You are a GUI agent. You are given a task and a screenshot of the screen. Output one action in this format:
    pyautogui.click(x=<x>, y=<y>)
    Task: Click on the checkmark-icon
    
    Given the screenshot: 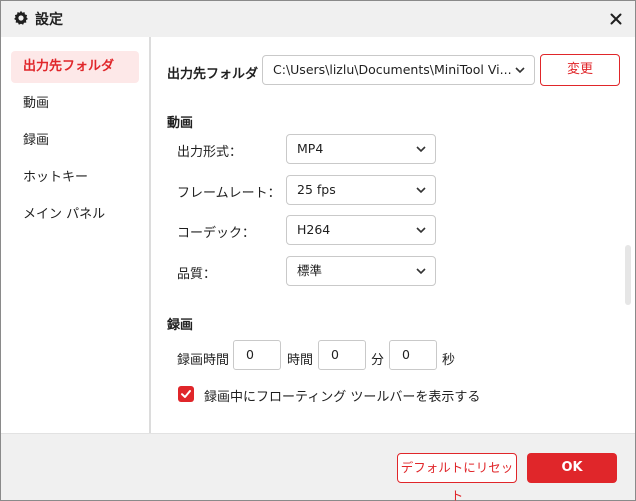 What is the action you would take?
    pyautogui.click(x=186, y=394)
    